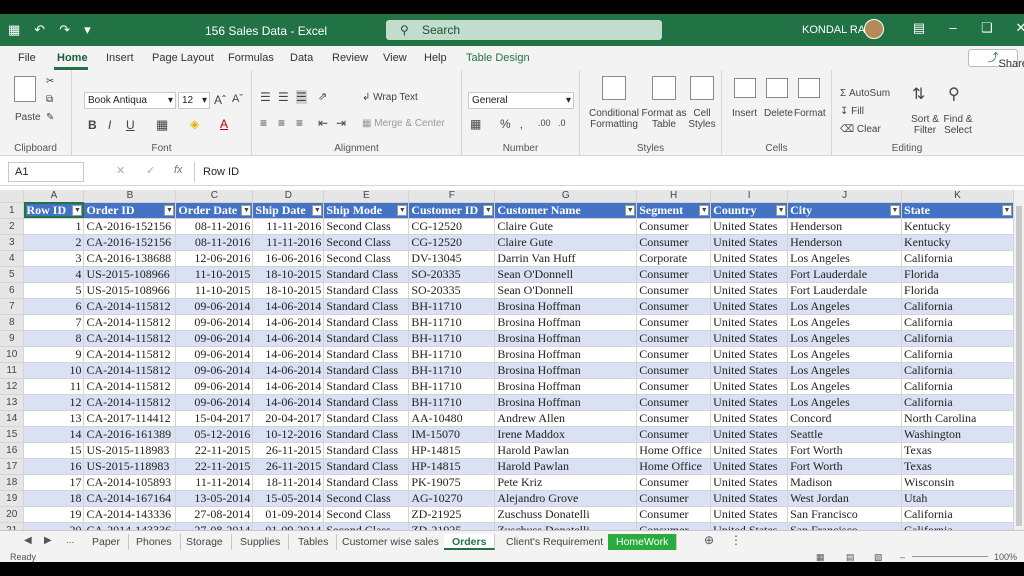 The image size is (1024, 576). Describe the element at coordinates (261, 542) in the screenshot. I see `sheet-tab: Supplies` at that location.